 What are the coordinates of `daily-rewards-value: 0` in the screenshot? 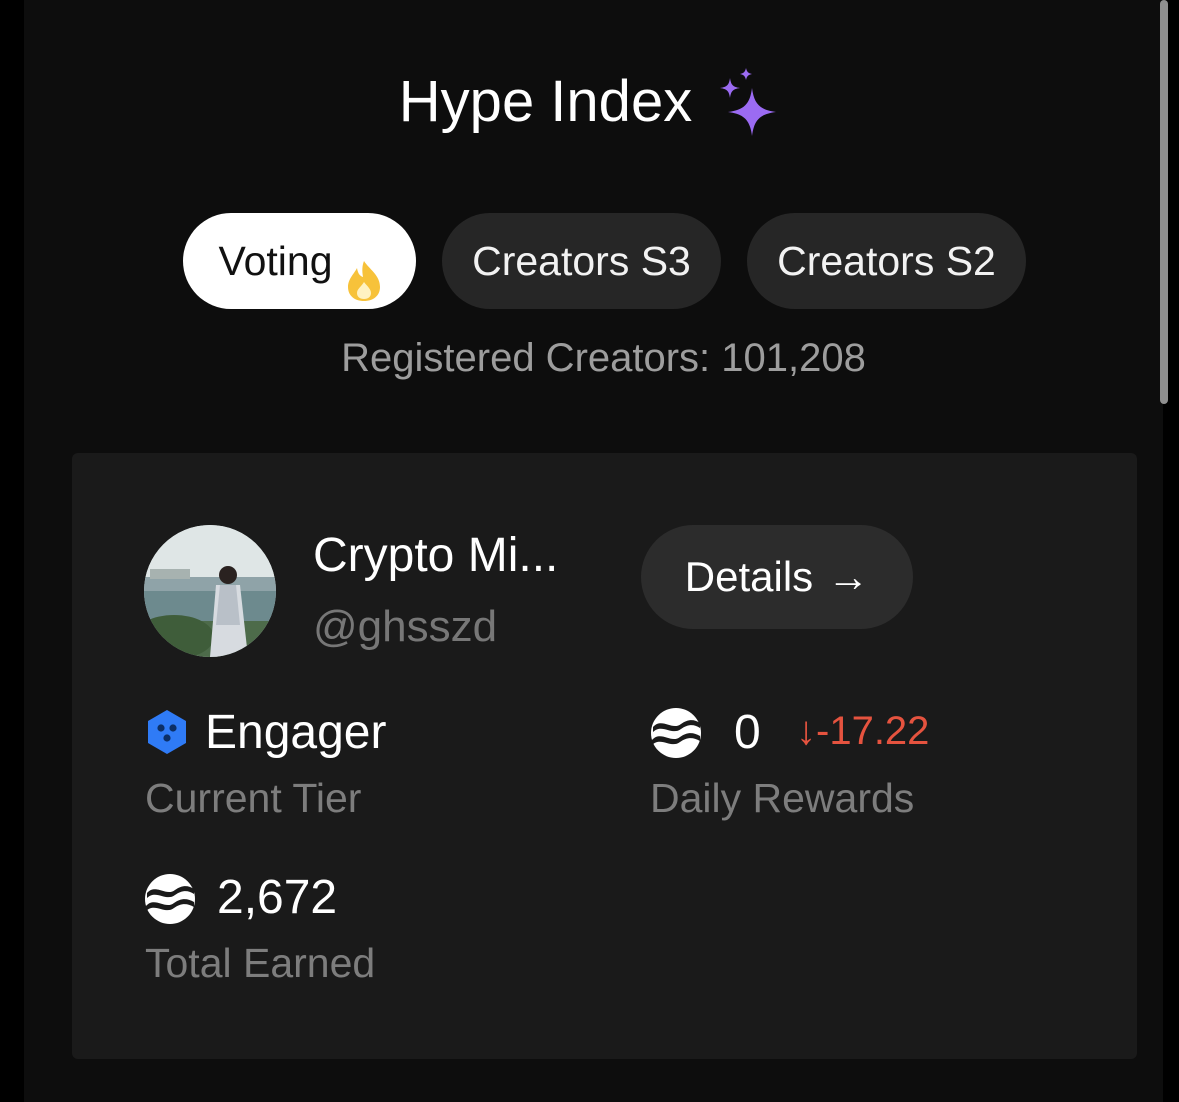 It's located at (747, 732).